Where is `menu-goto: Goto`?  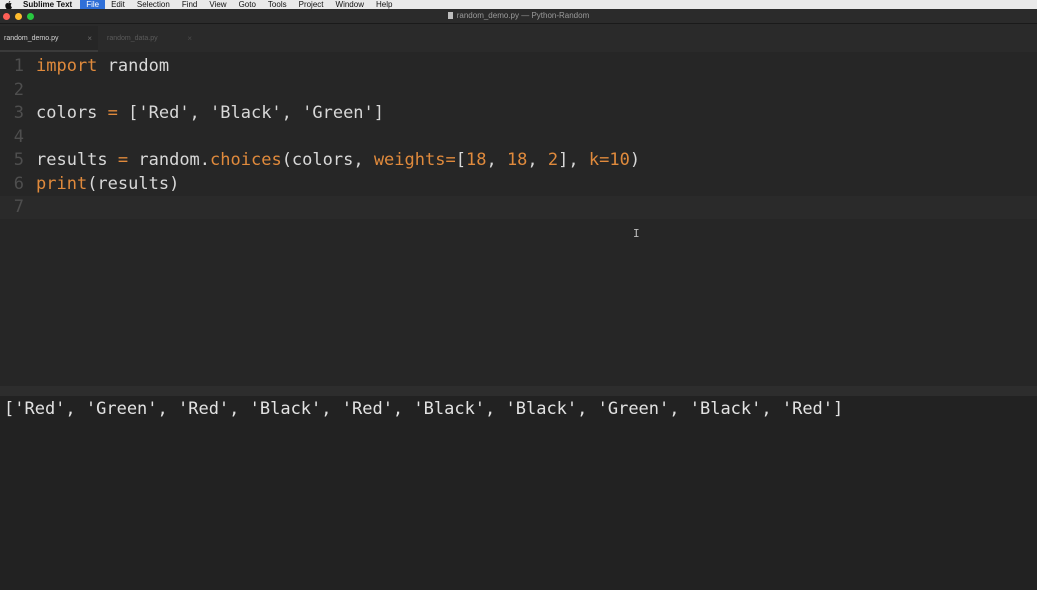
menu-goto: Goto is located at coordinates (247, 4).